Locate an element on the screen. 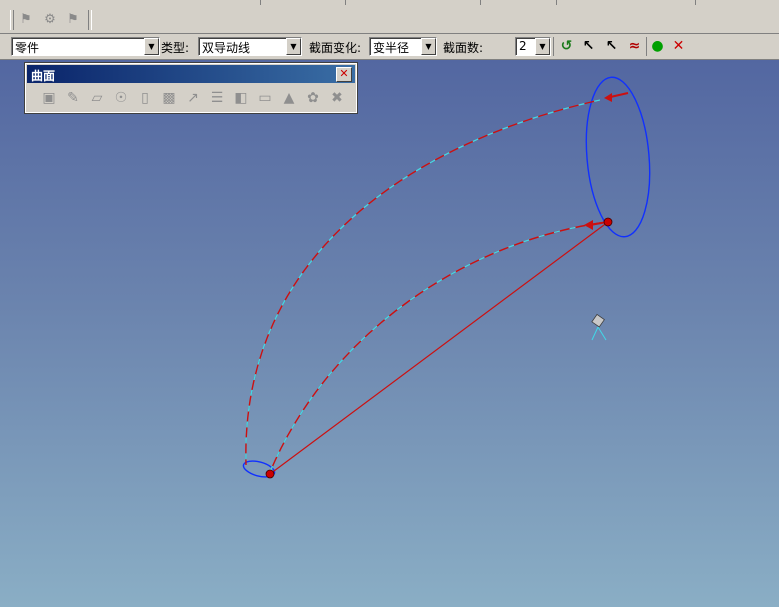 This screenshot has width=779, height=607. section-change-label: 截面变化: is located at coordinates (335, 48).